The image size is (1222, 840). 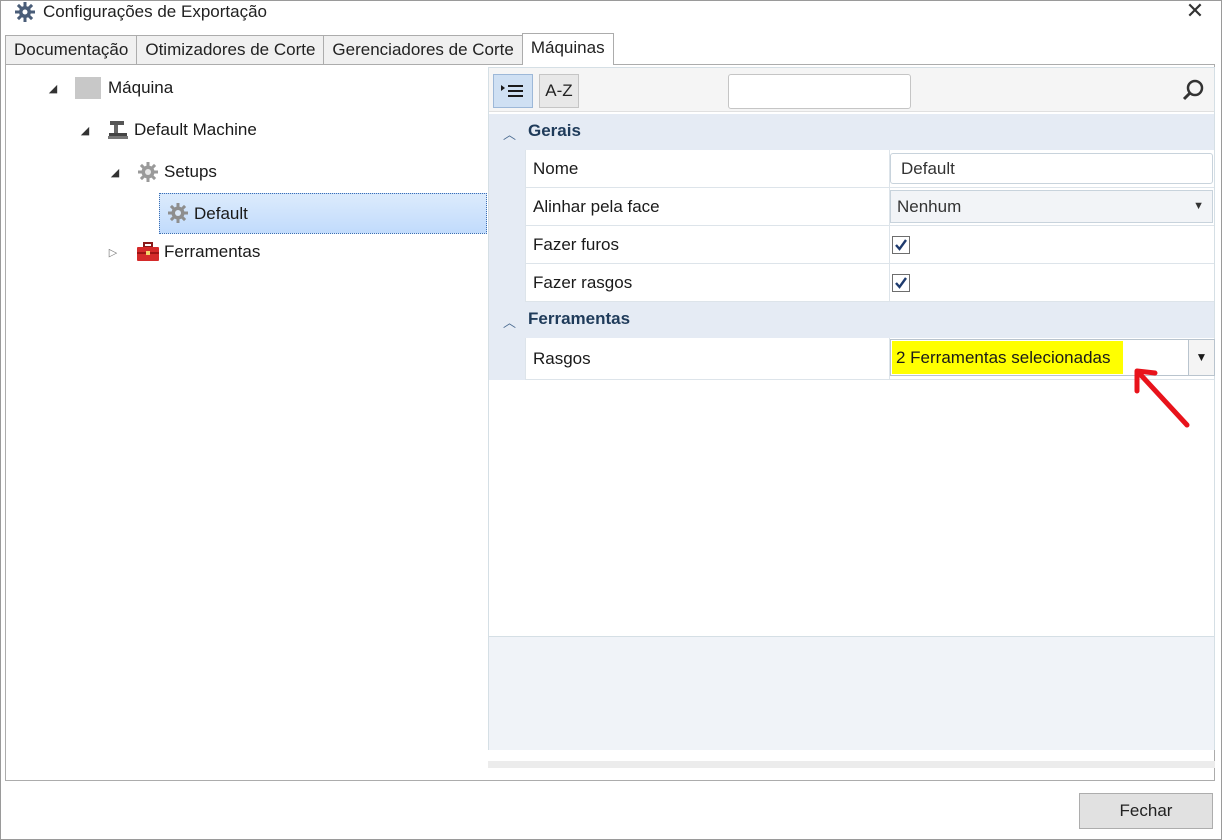 I want to click on property-value-cell: Nenhum ▼, so click(x=1052, y=206).